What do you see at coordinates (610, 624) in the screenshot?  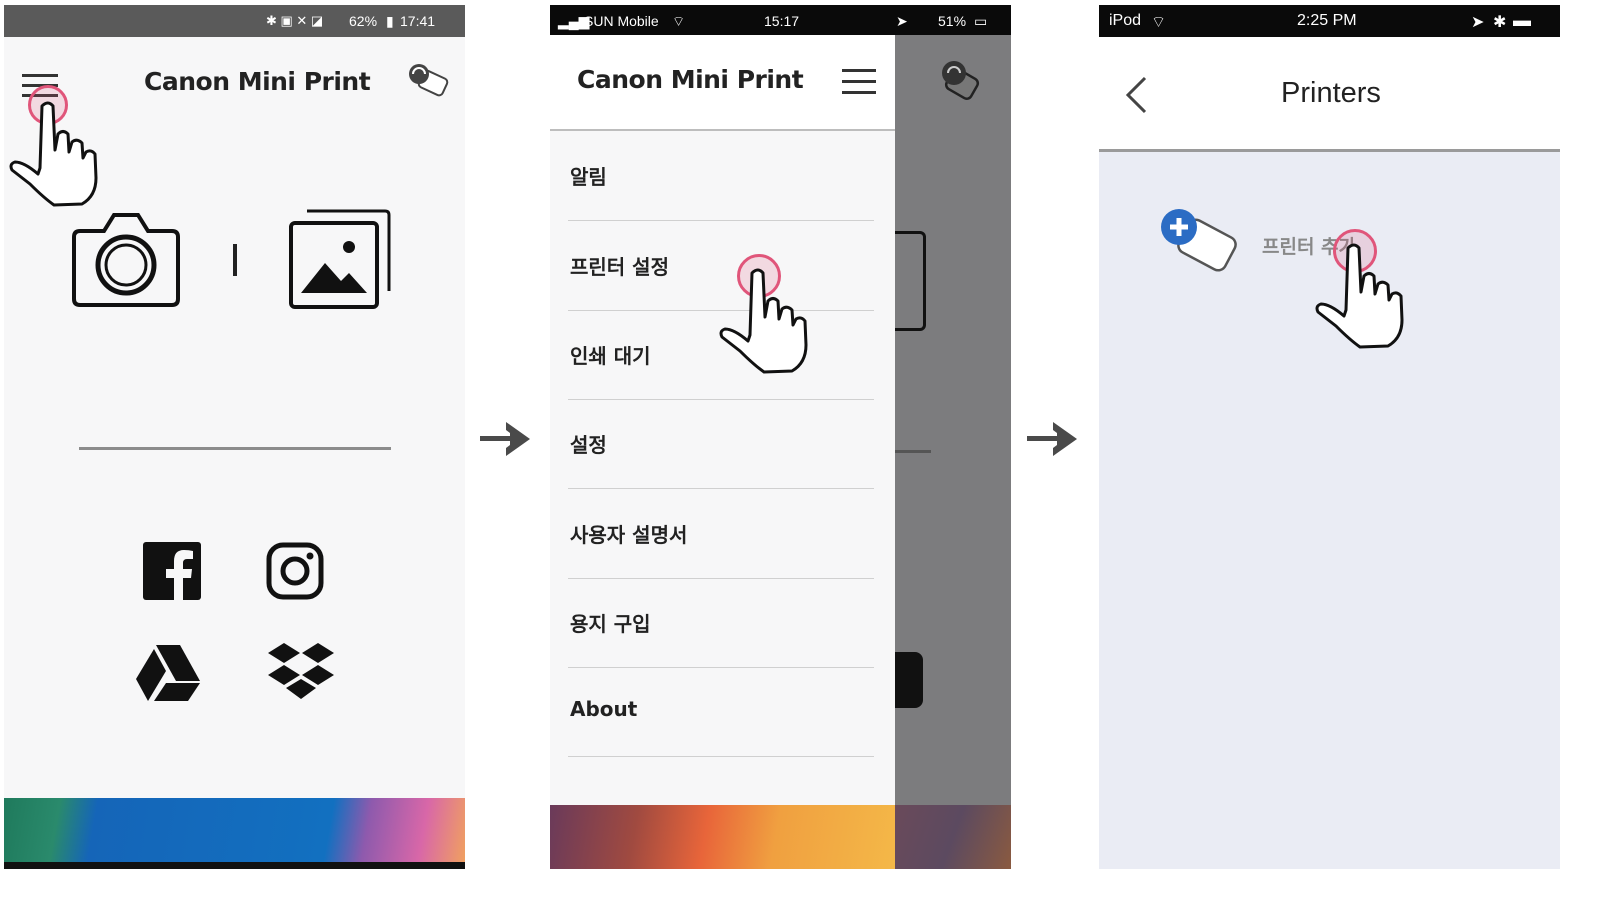 I see `menu-item-label: 용지 구입` at bounding box center [610, 624].